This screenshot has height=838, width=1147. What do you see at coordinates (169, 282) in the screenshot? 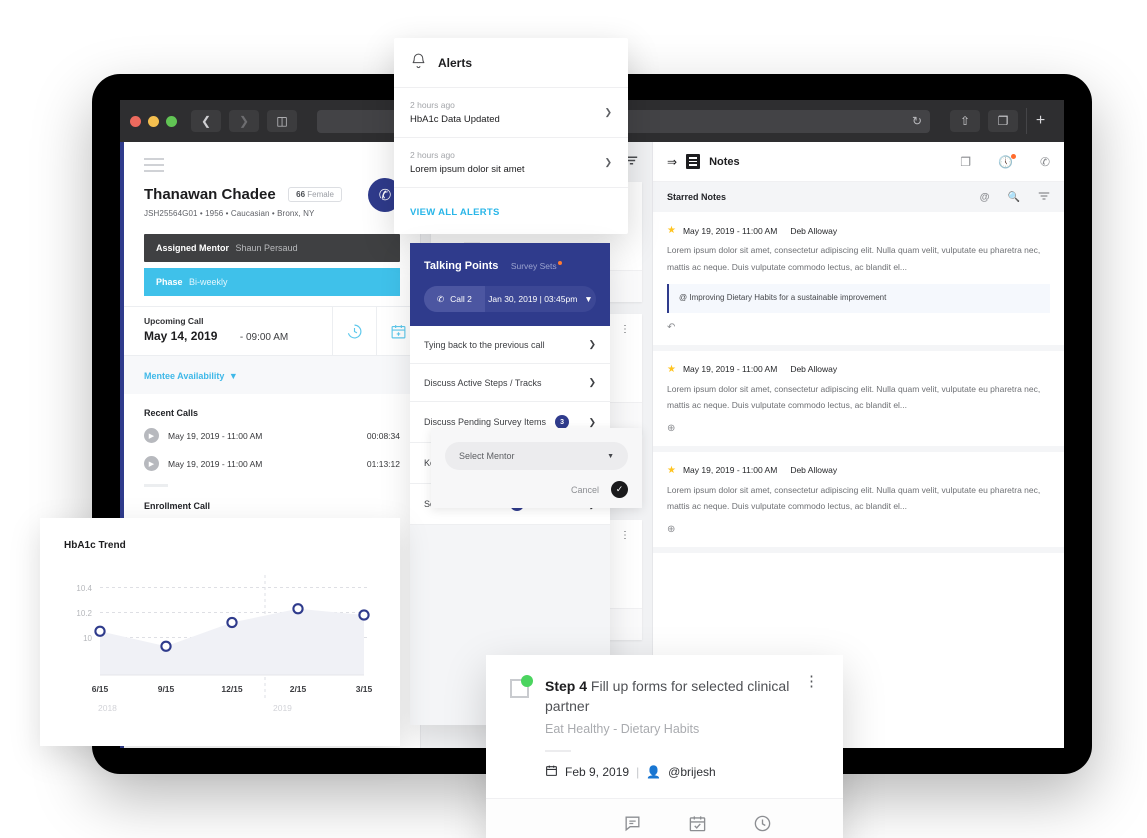
I see `phase-label: Phase` at bounding box center [169, 282].